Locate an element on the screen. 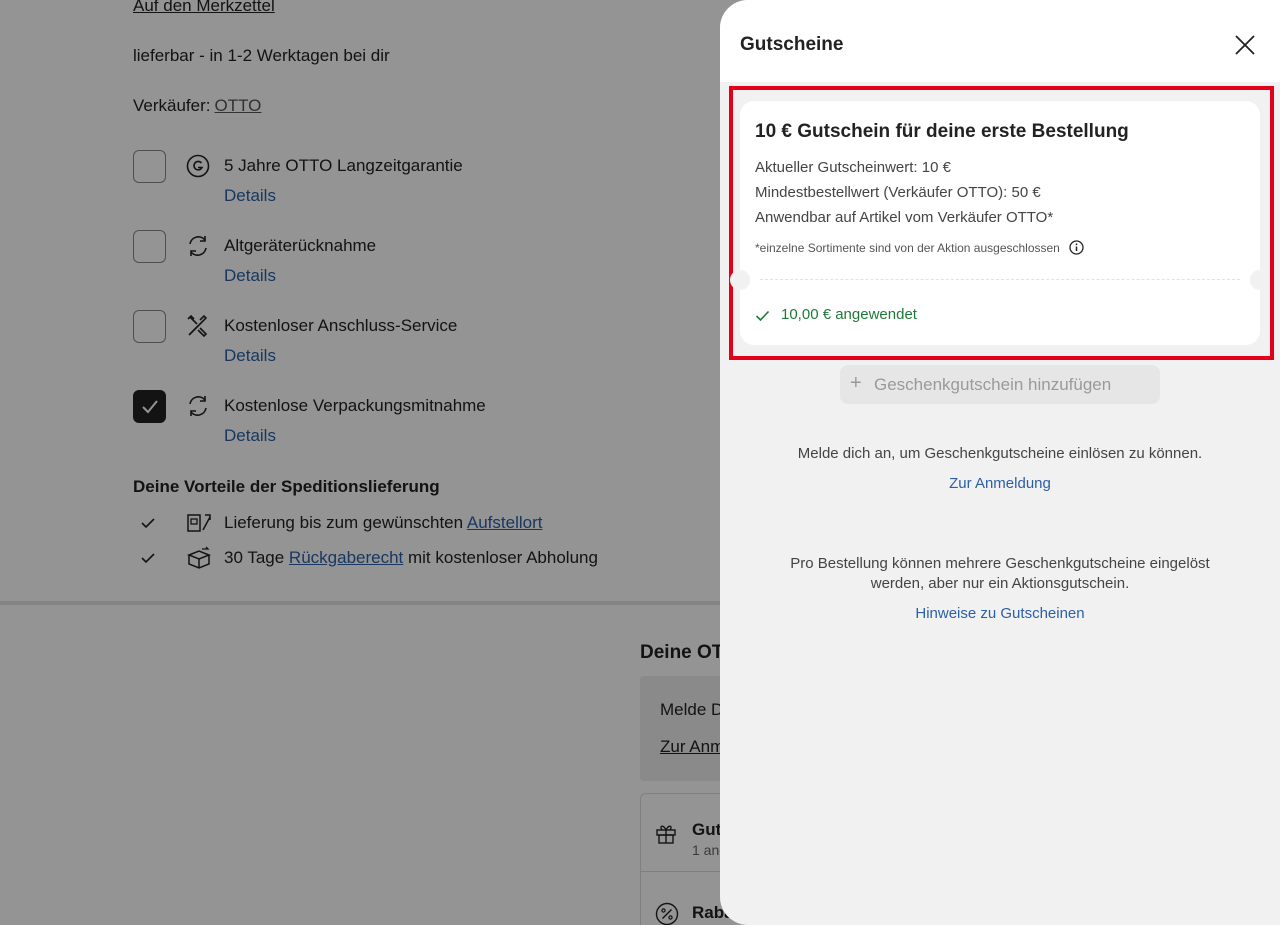 This screenshot has width=1280, height=925. check-icon is located at coordinates (762, 316).